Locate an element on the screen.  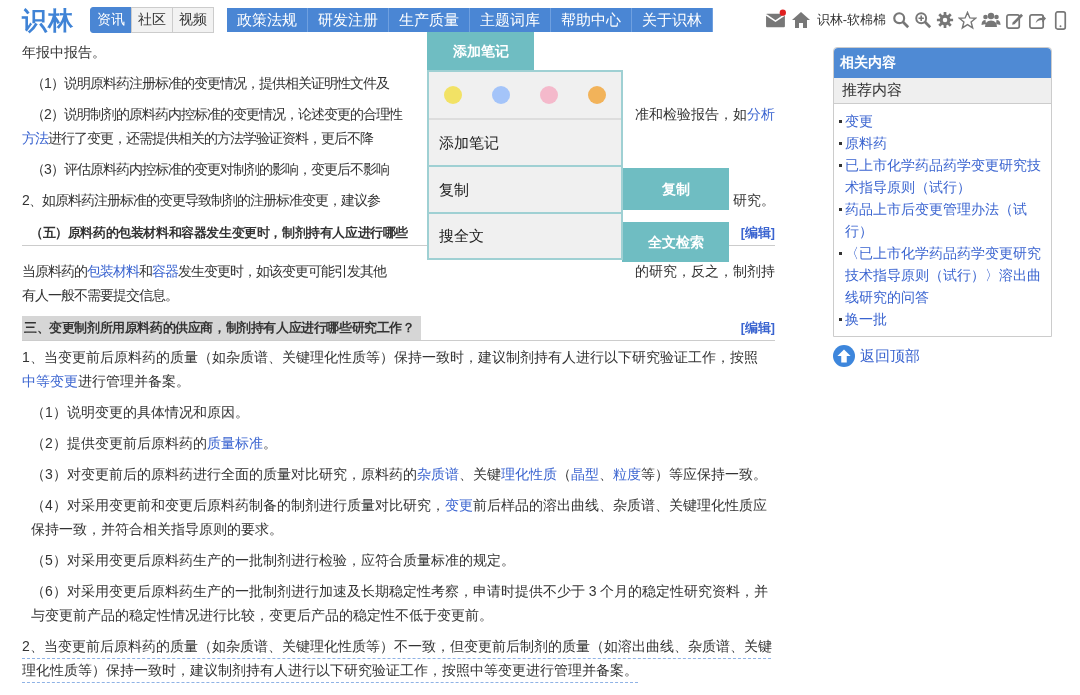
link: 包装材料 is located at coordinates (113, 271).